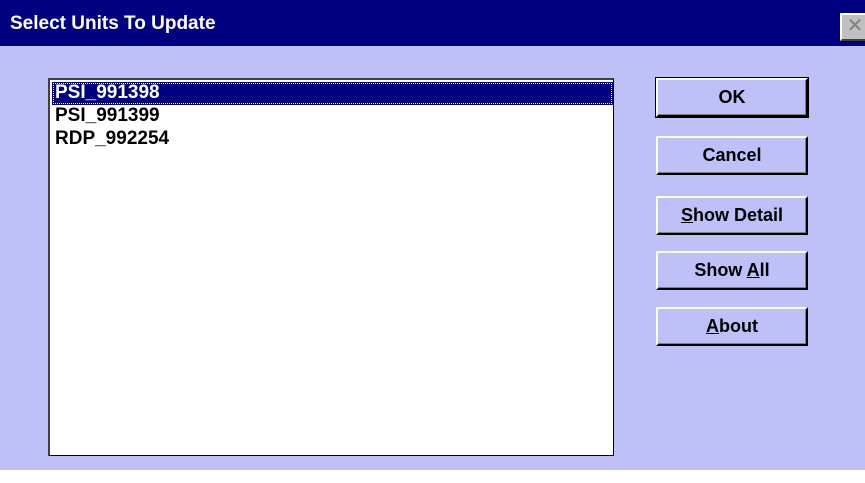 The width and height of the screenshot is (865, 483). I want to click on list-item: PSI_991398, so click(332, 93).